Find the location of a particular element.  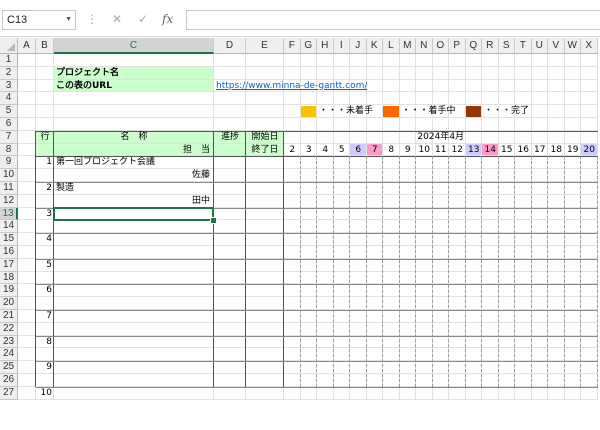

row-header-10: 10 is located at coordinates (9, 175).